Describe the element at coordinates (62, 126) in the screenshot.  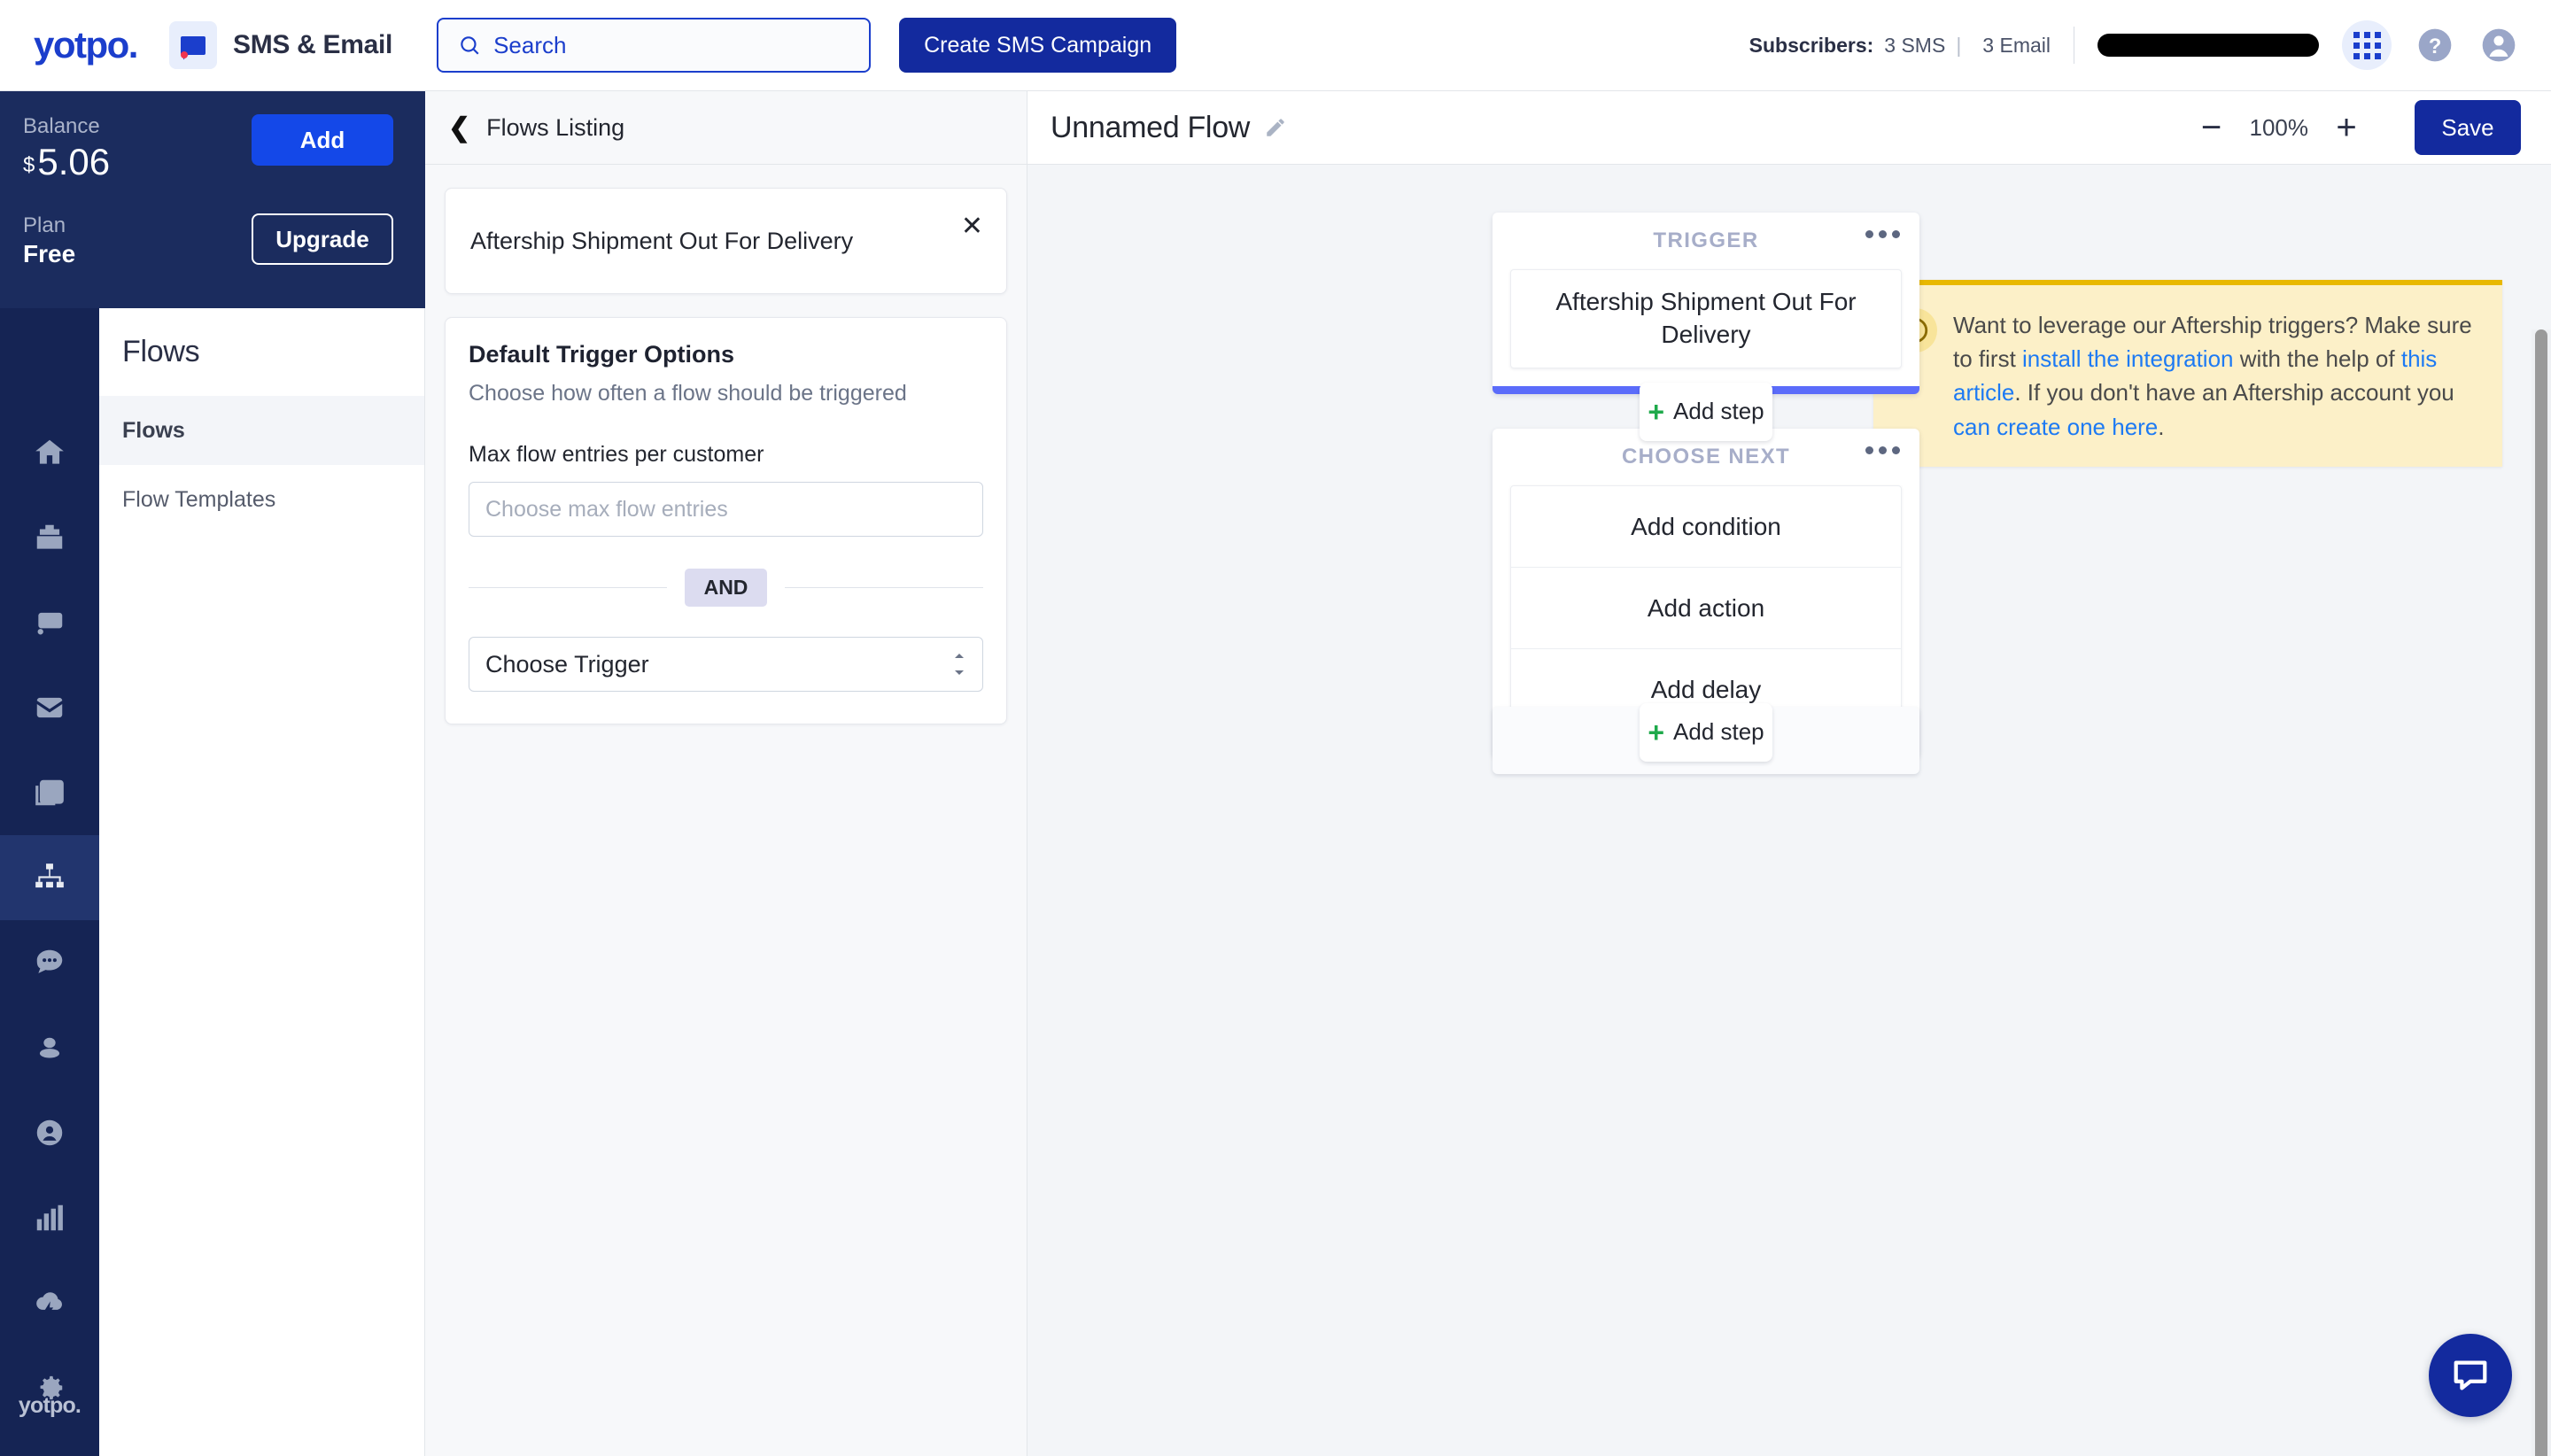
I see `balance-label: Balance` at that location.